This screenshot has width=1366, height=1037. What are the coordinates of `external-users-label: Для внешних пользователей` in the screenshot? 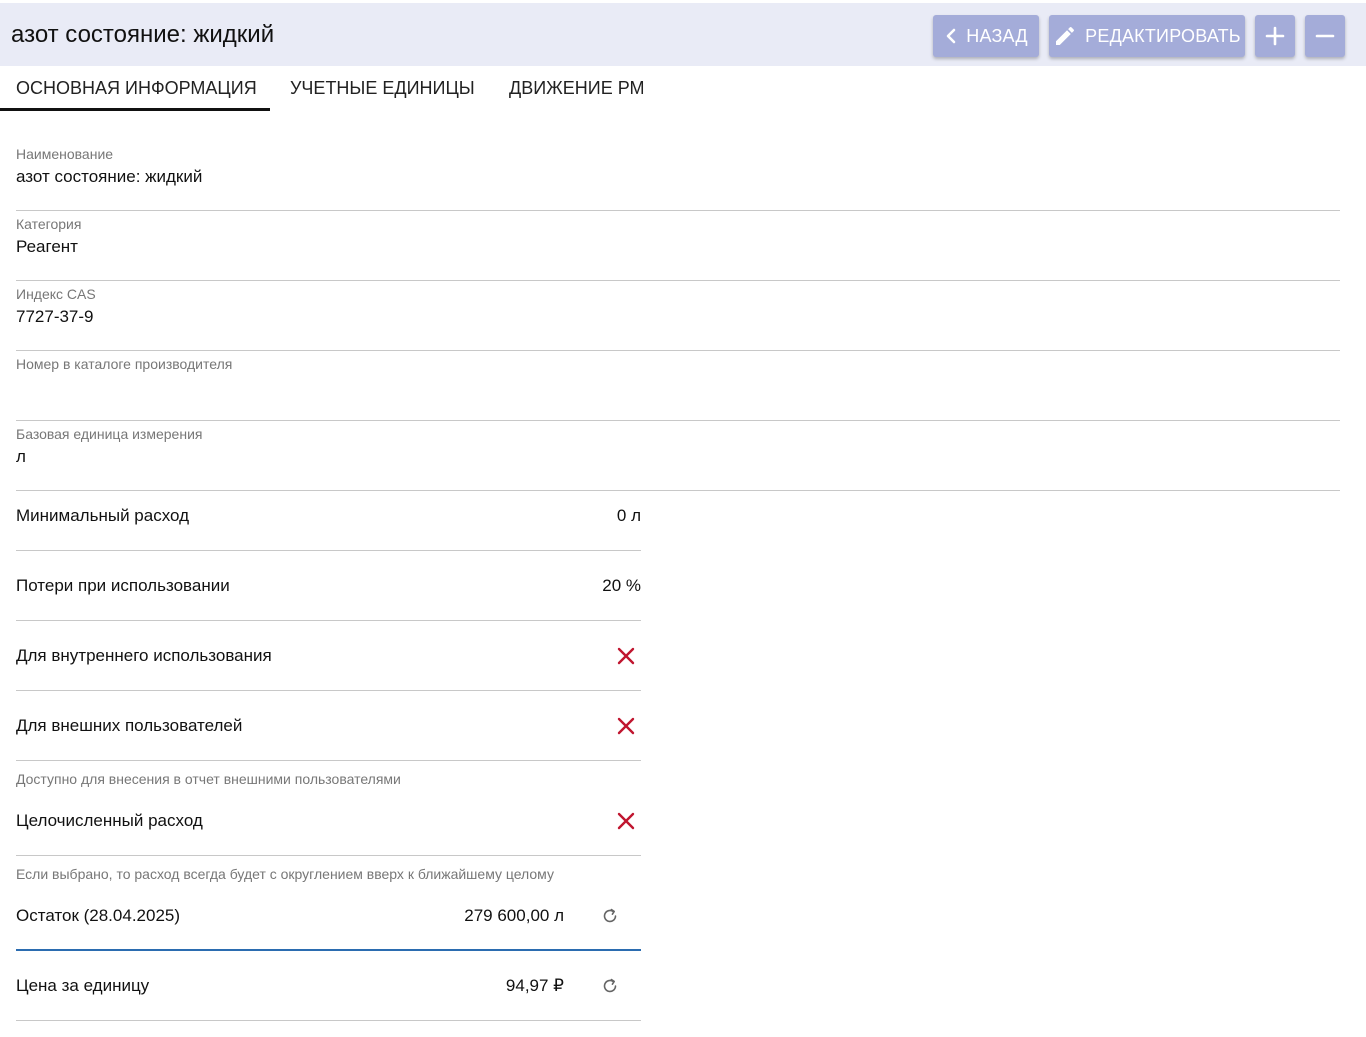 It's located at (129, 725).